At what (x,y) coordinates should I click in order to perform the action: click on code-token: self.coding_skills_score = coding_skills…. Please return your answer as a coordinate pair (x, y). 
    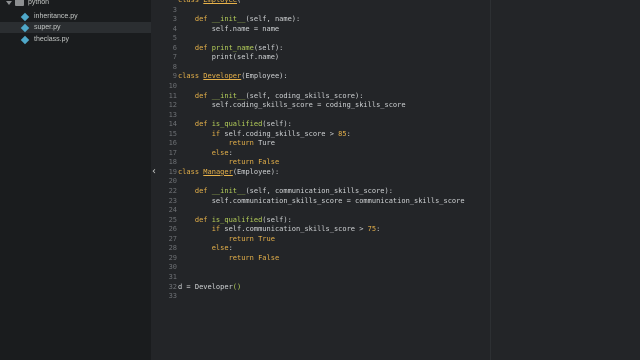
    Looking at the image, I should click on (292, 105).